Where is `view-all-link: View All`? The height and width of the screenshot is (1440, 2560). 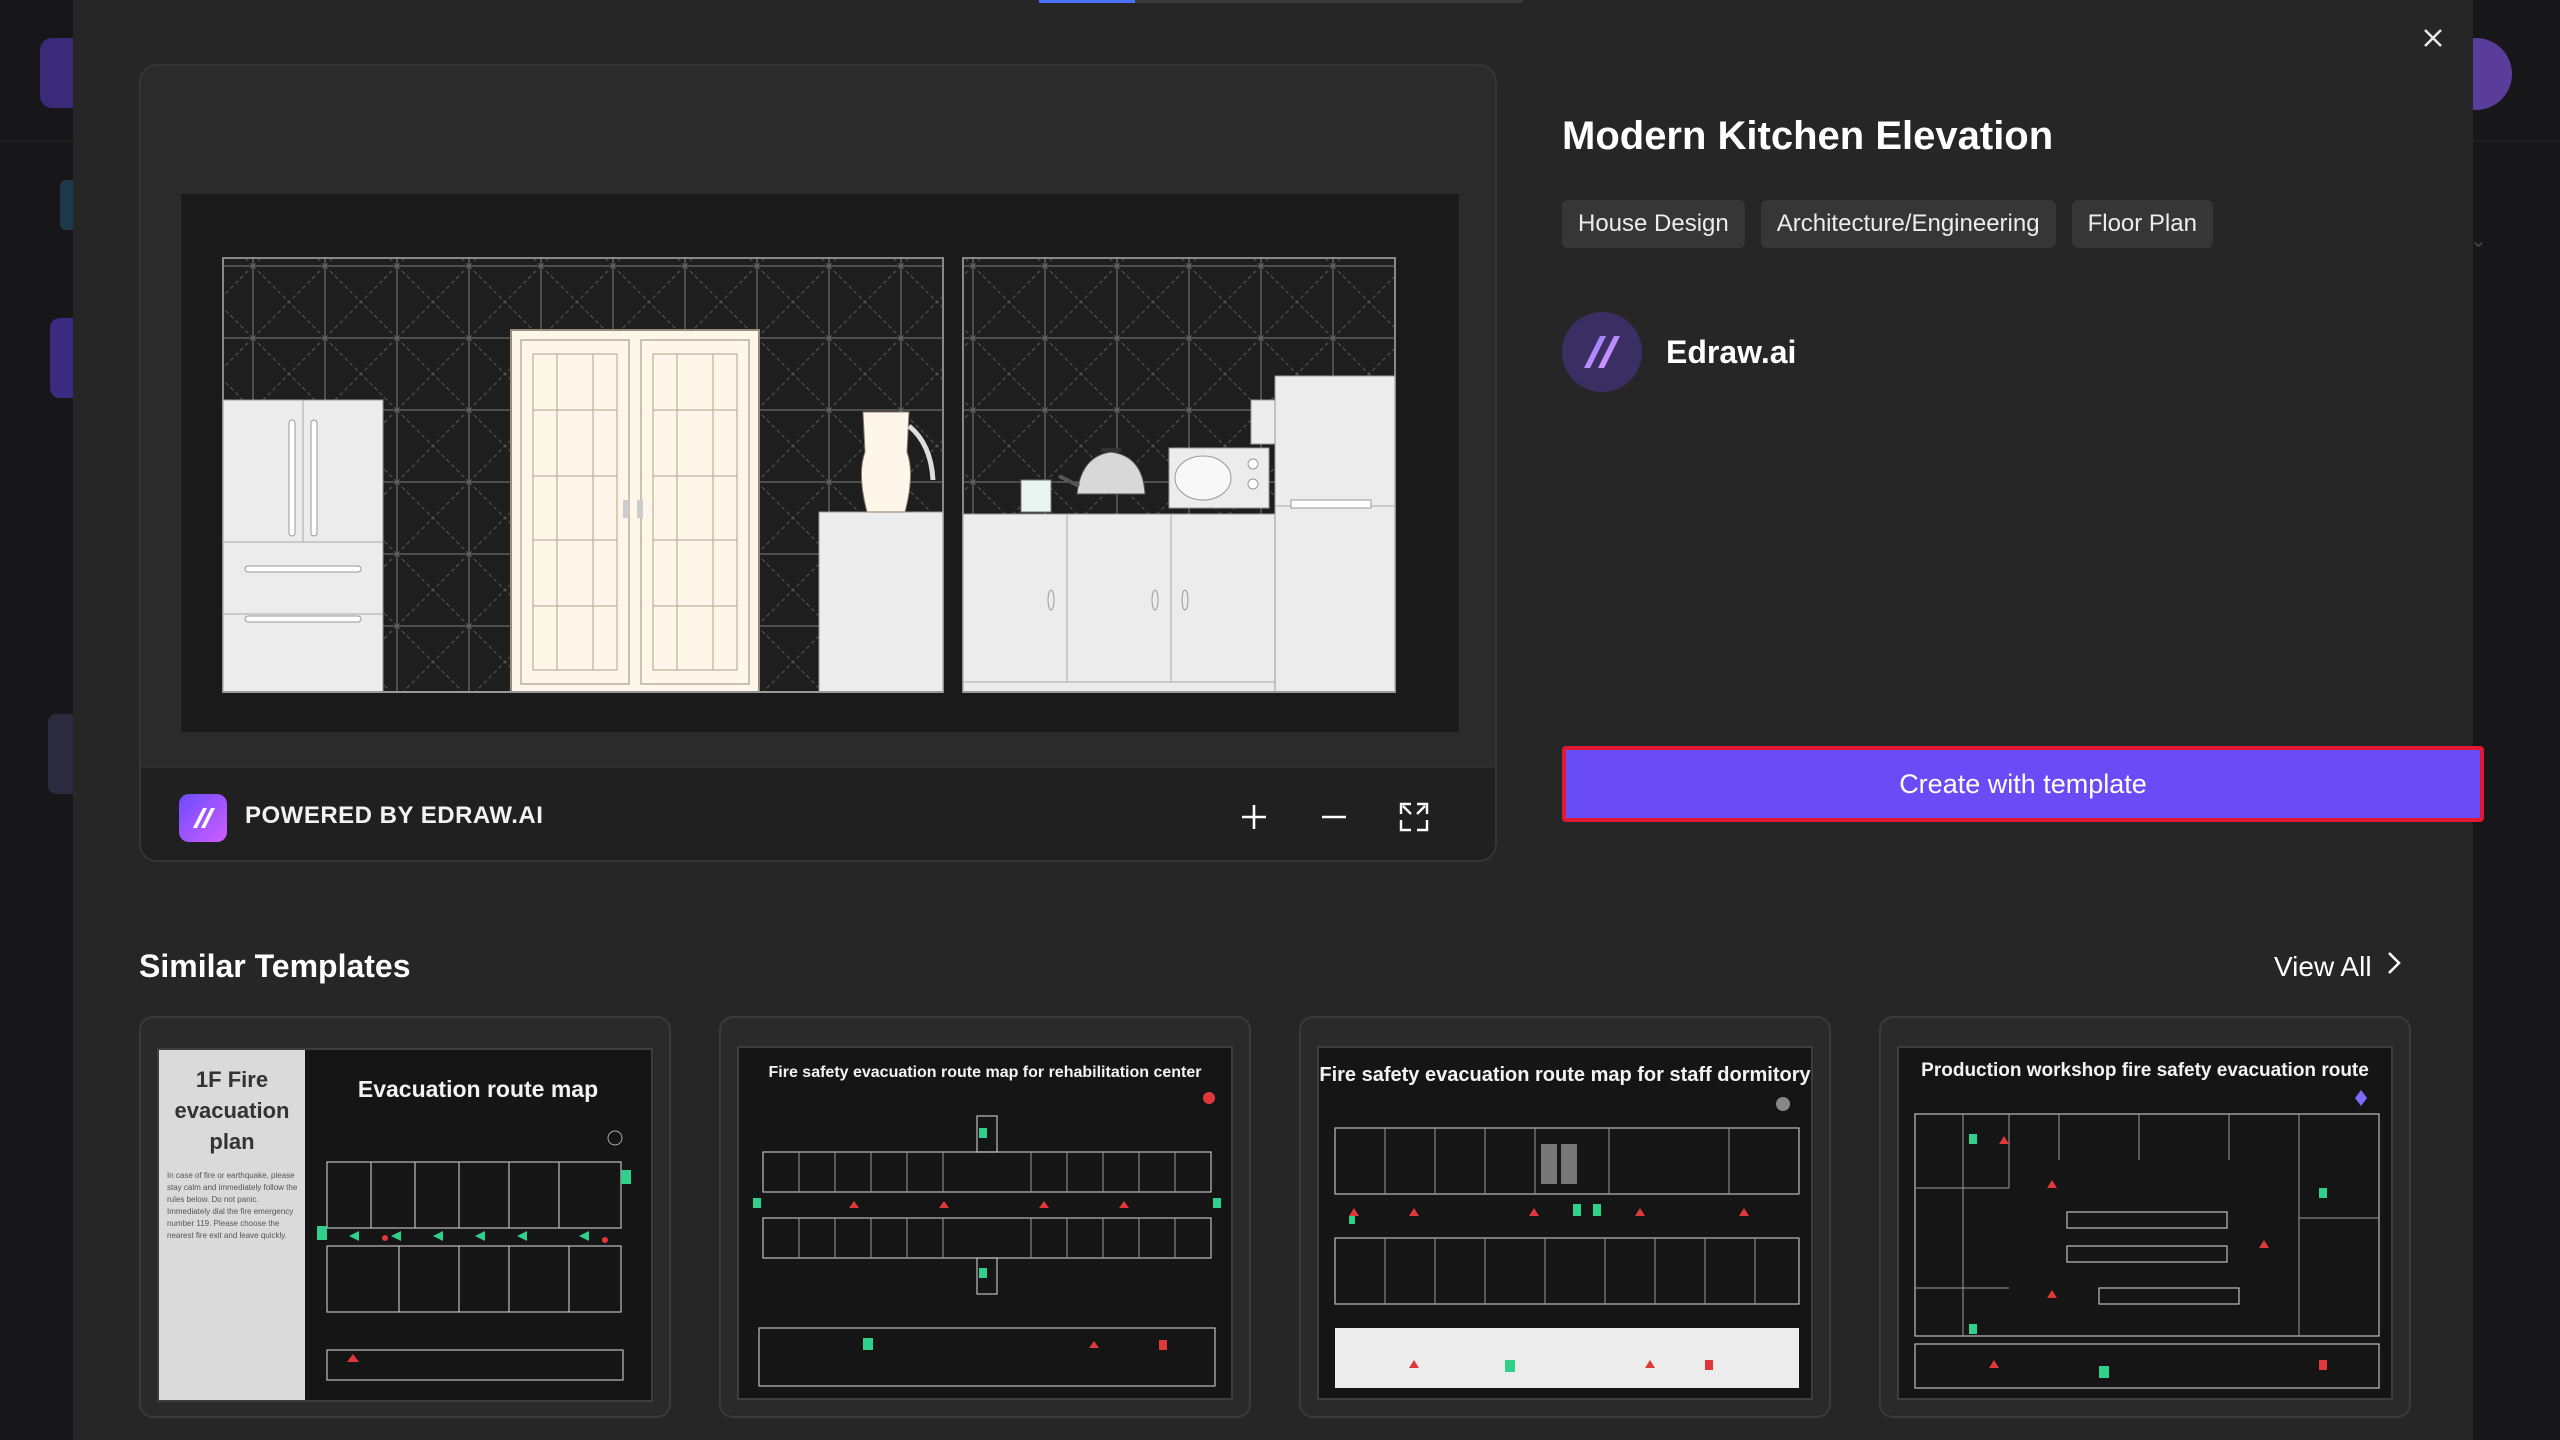
view-all-link: View All is located at coordinates (2338, 966).